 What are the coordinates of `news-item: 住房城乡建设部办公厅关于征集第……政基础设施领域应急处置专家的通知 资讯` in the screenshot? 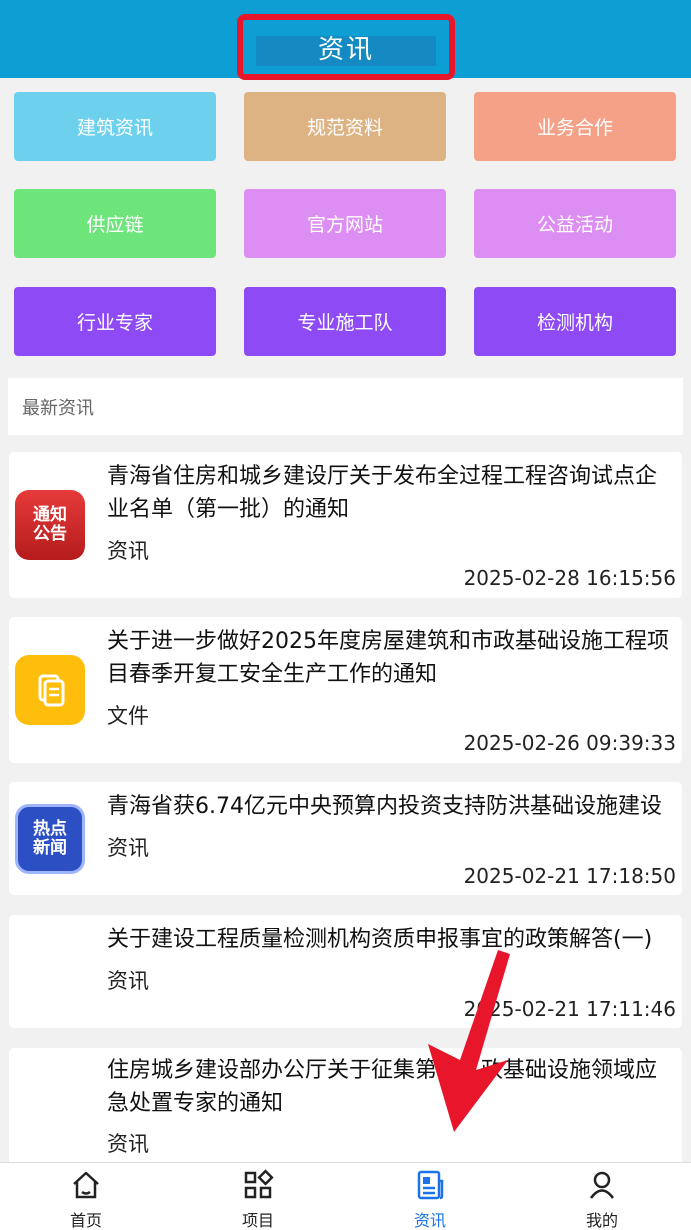 It's located at (345, 1108).